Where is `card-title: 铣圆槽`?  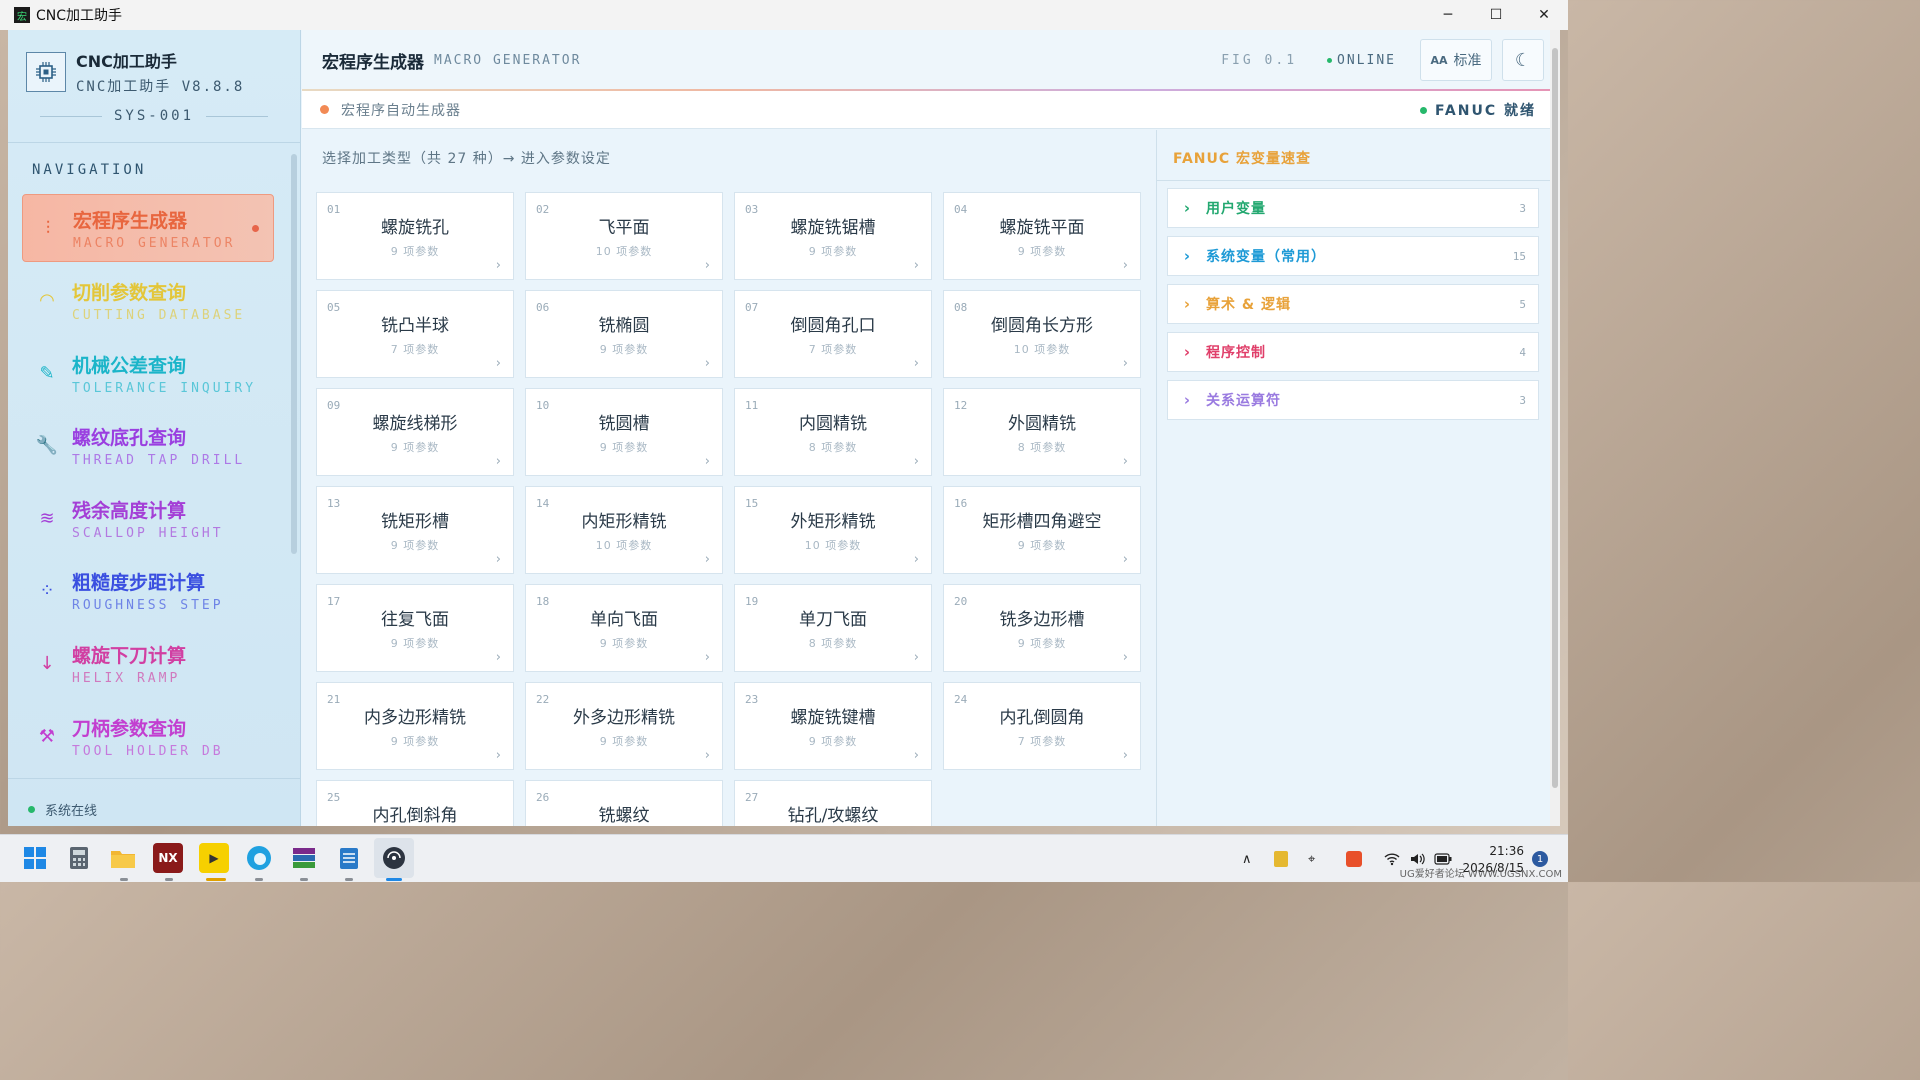
card-title: 铣圆槽 is located at coordinates (624, 424).